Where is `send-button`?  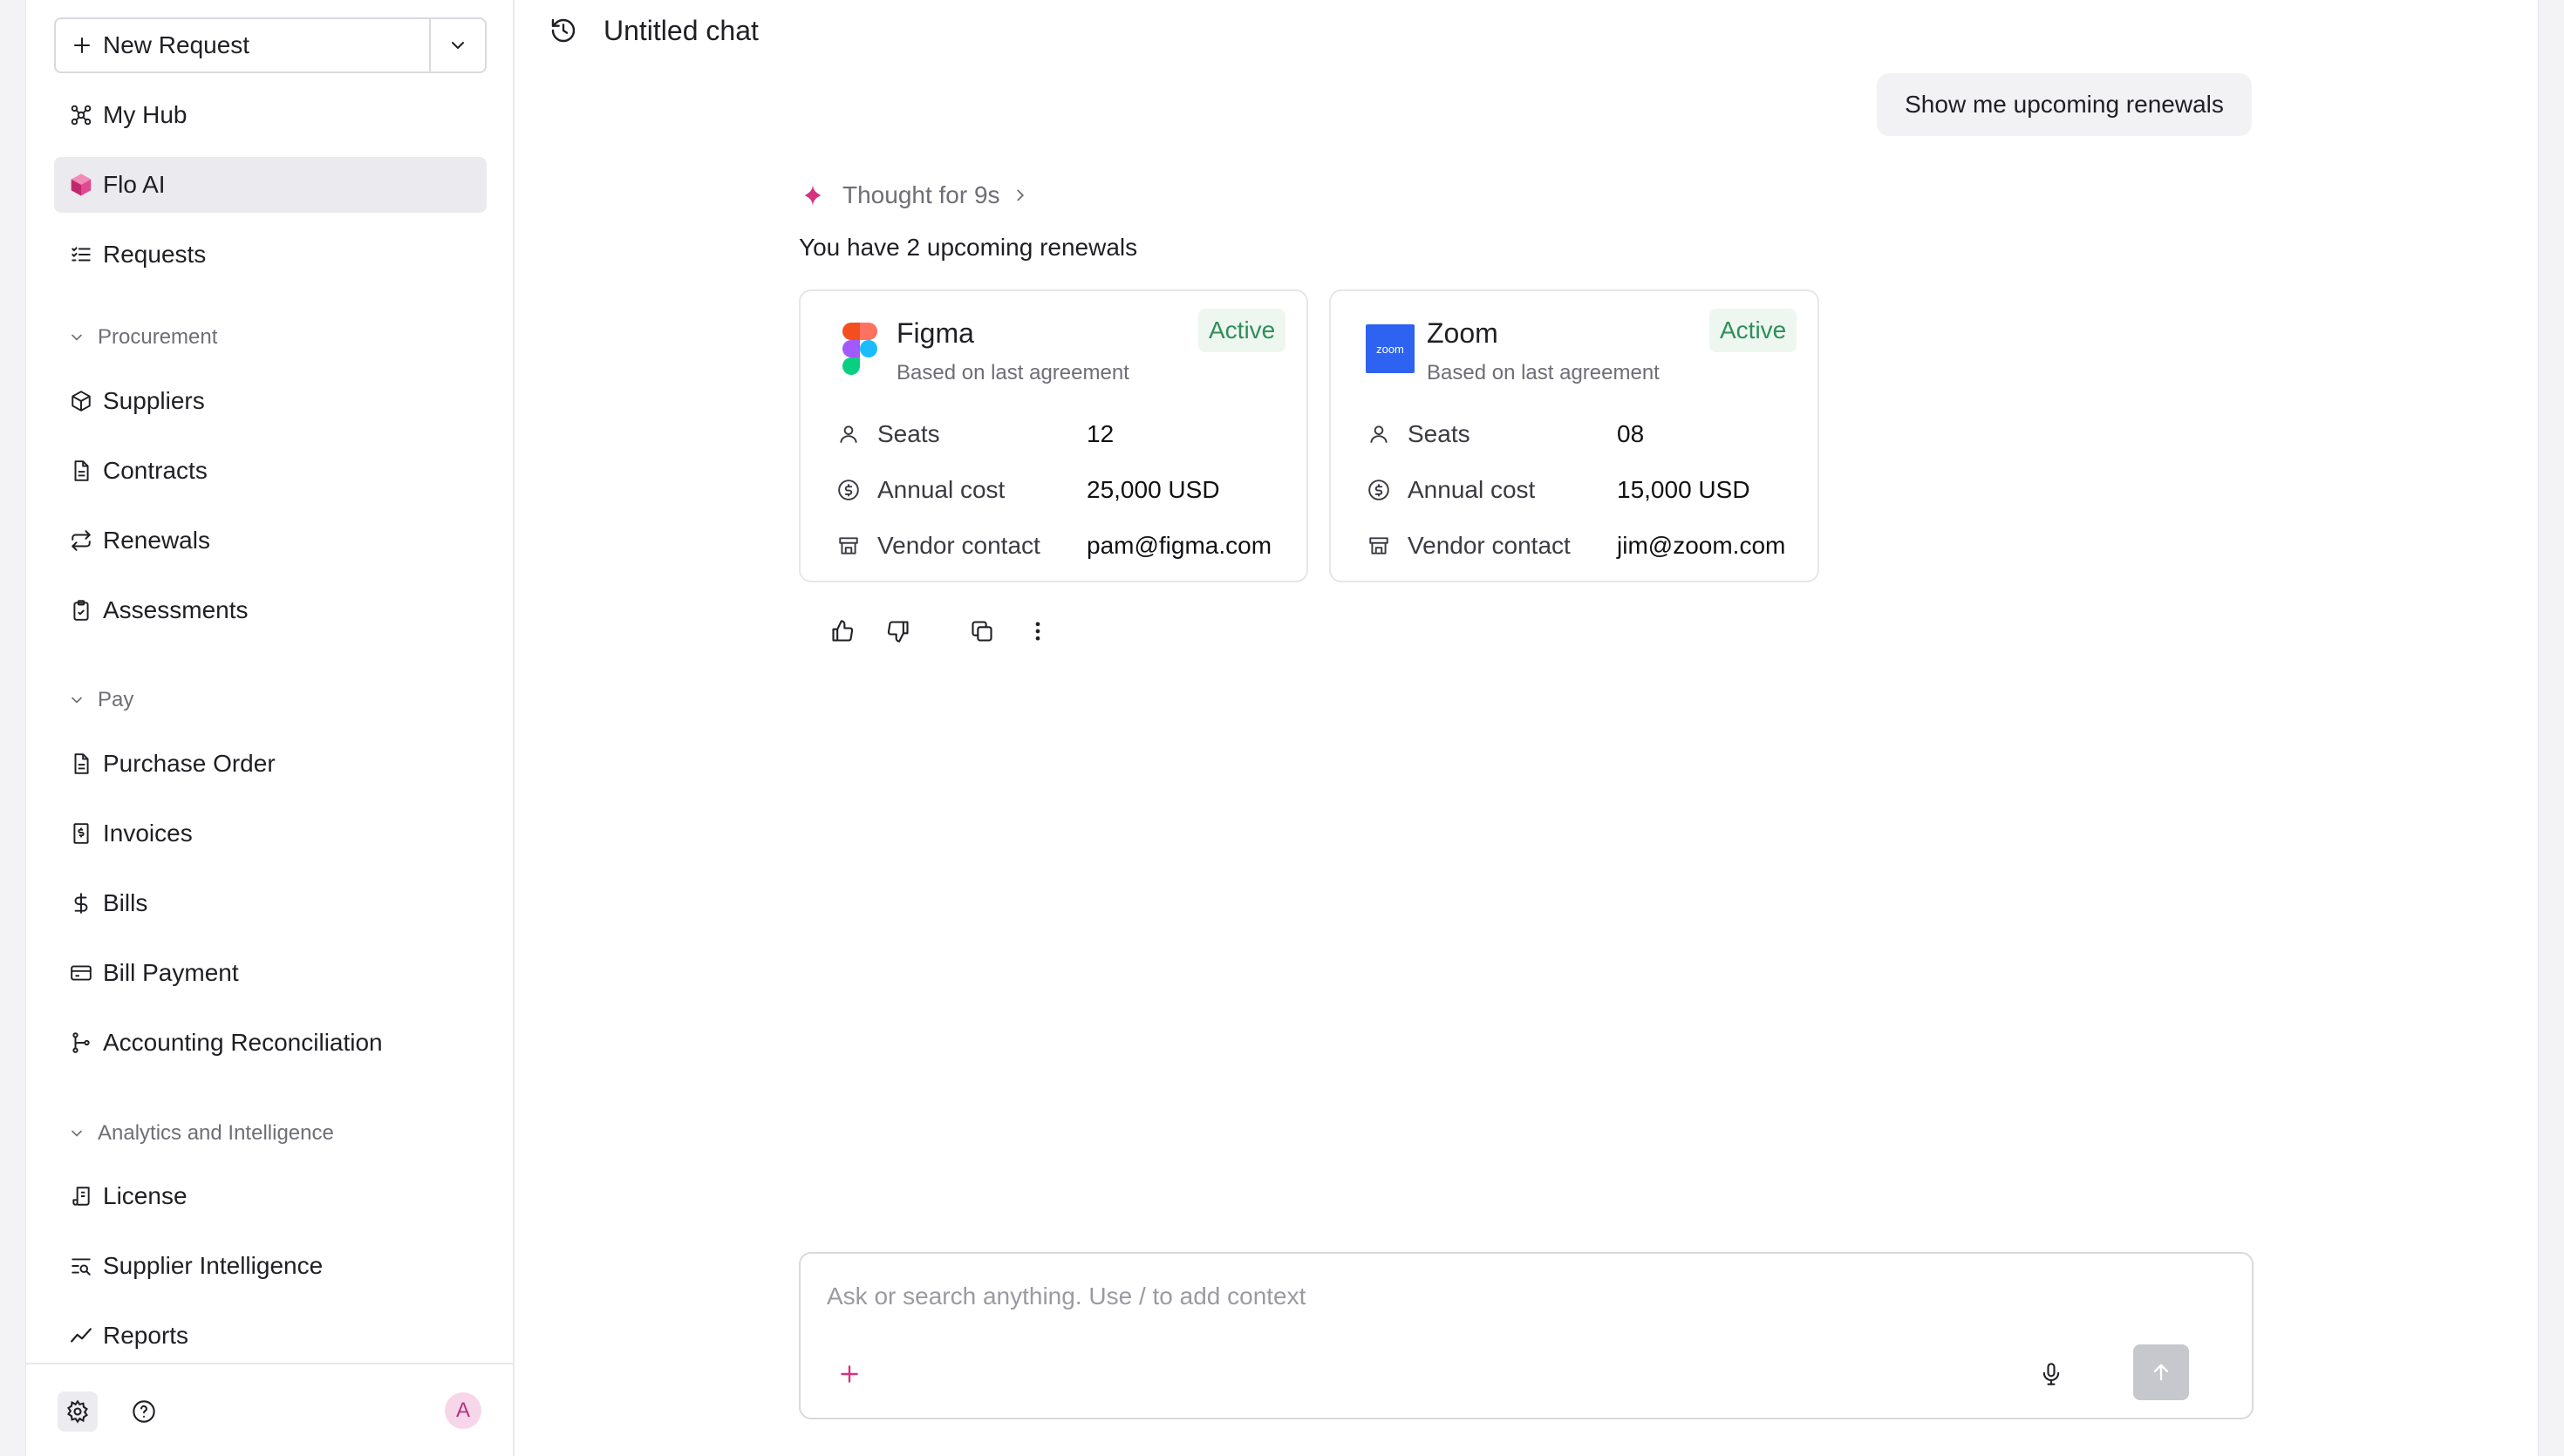 send-button is located at coordinates (2161, 1372).